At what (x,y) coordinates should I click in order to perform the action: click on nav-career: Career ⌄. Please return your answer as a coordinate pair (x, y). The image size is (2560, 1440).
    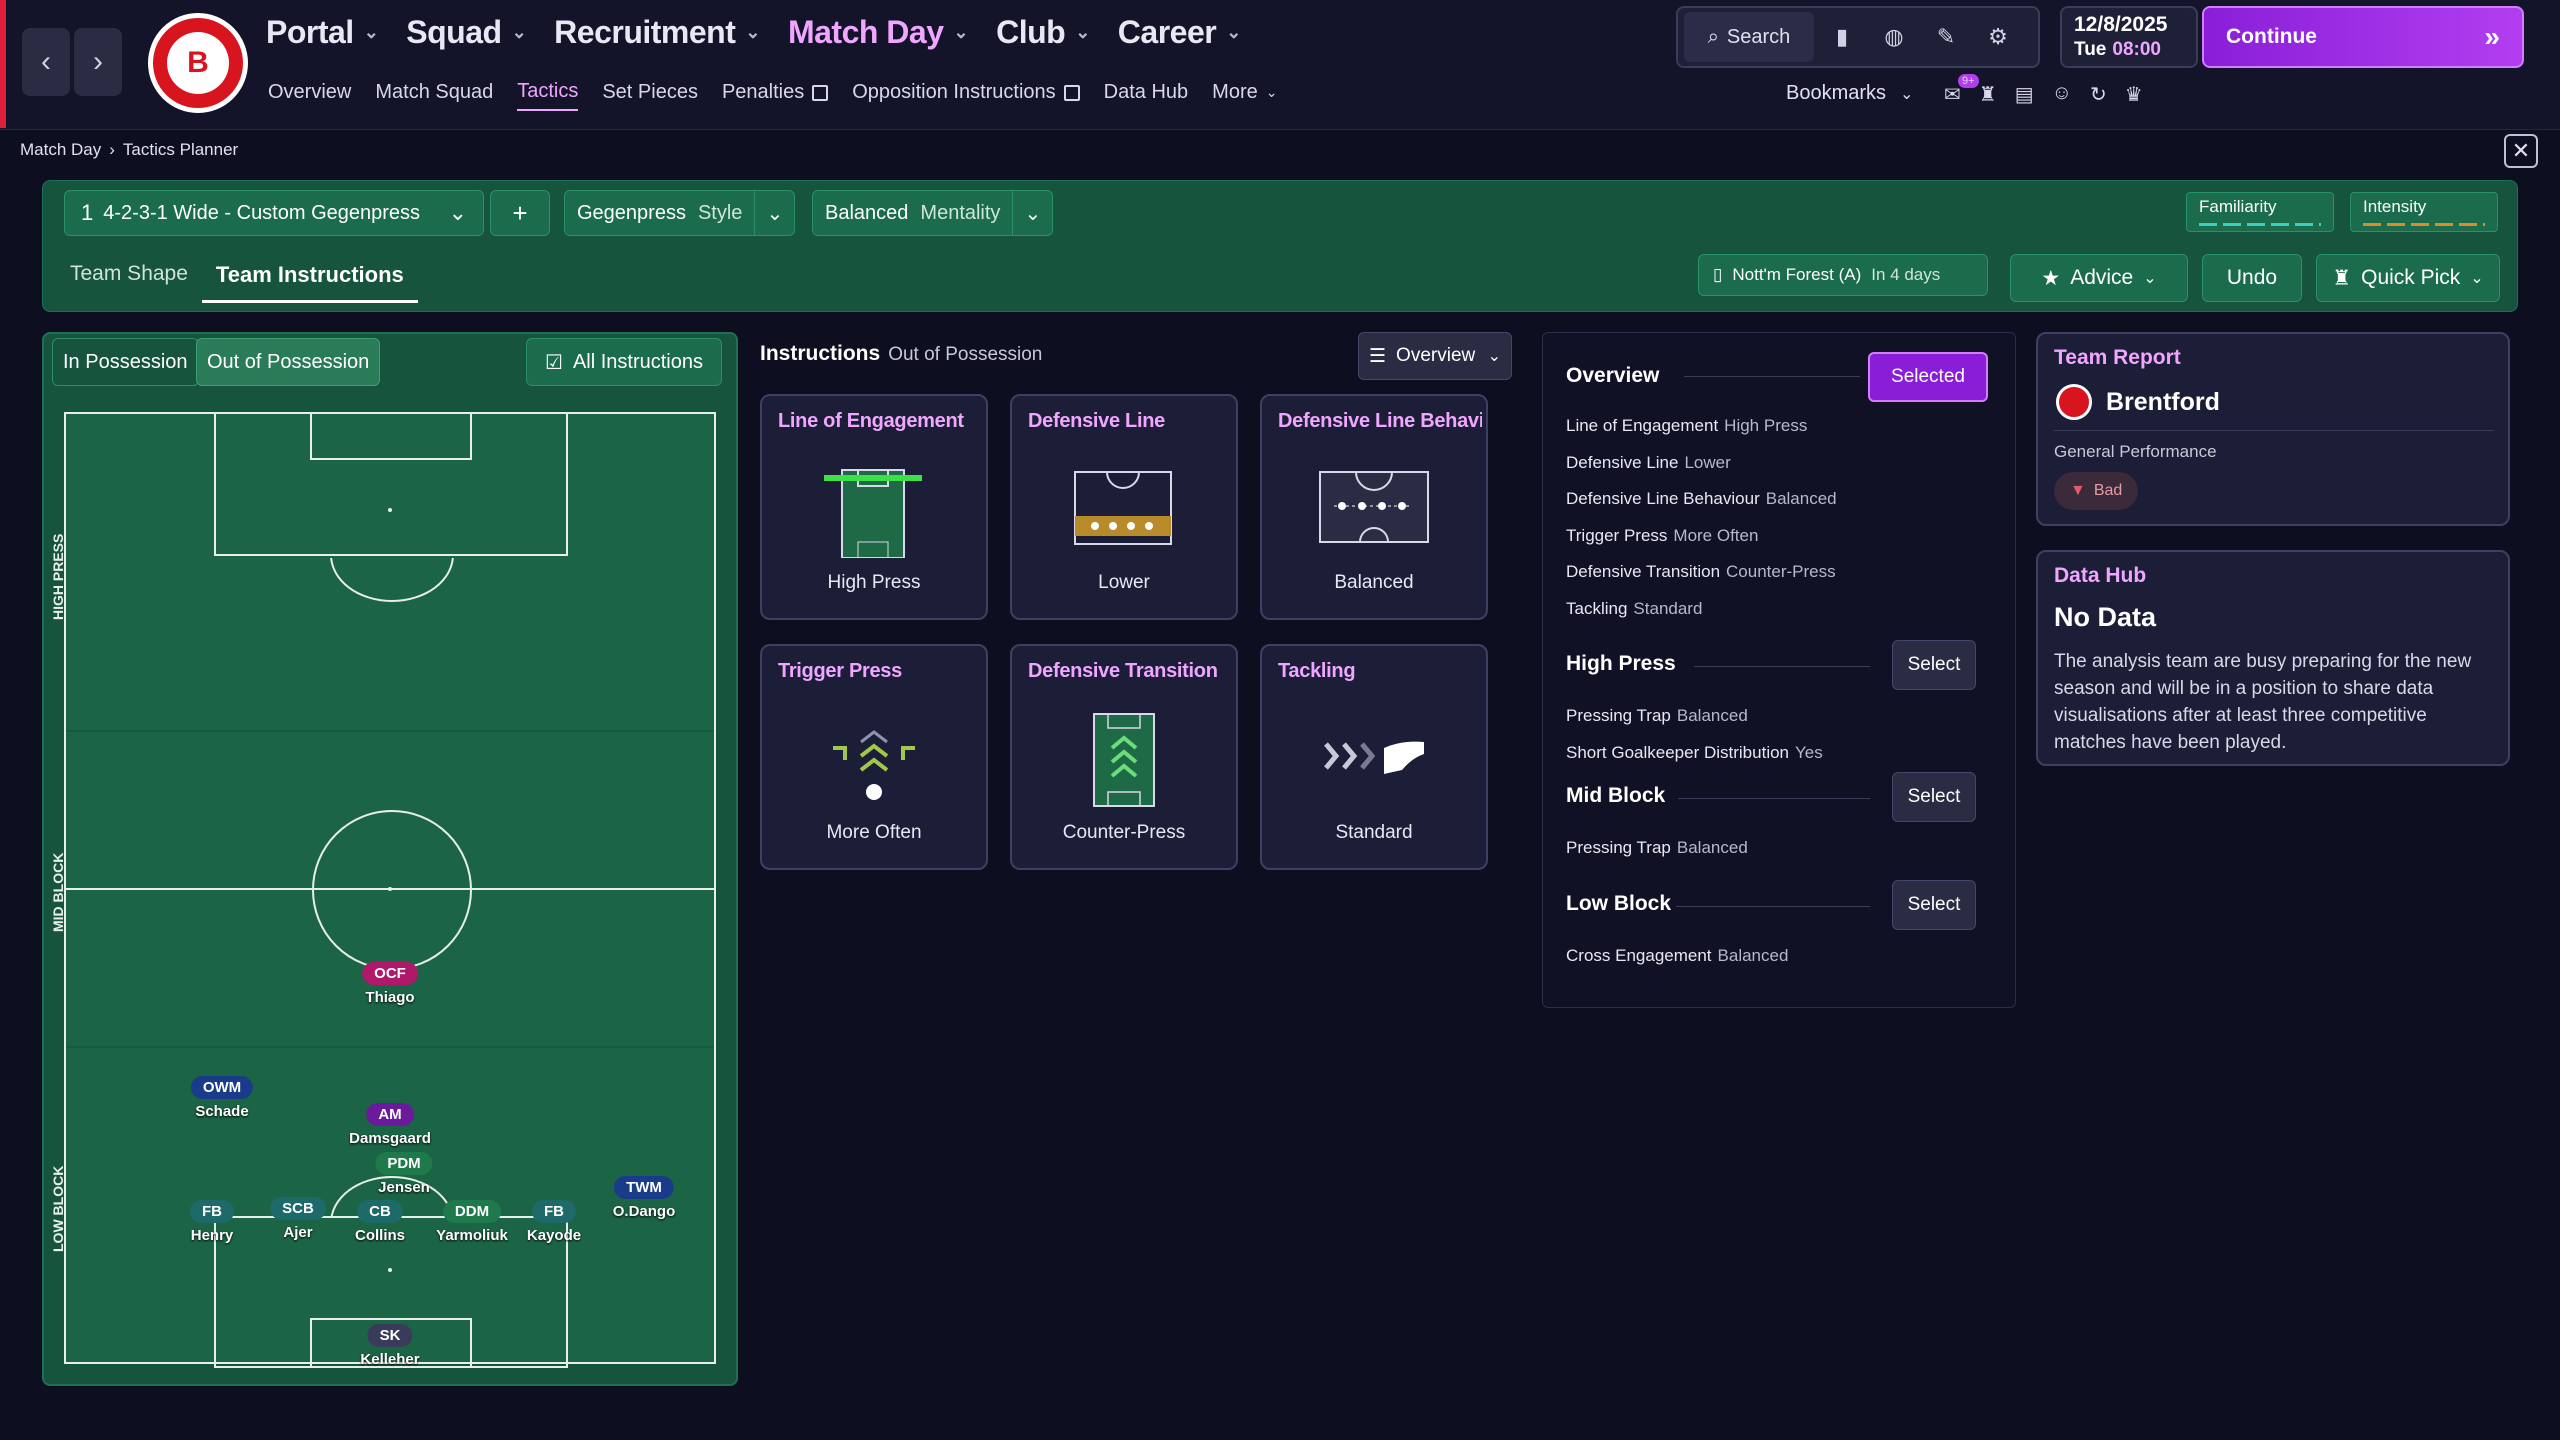
    Looking at the image, I should click on (1179, 32).